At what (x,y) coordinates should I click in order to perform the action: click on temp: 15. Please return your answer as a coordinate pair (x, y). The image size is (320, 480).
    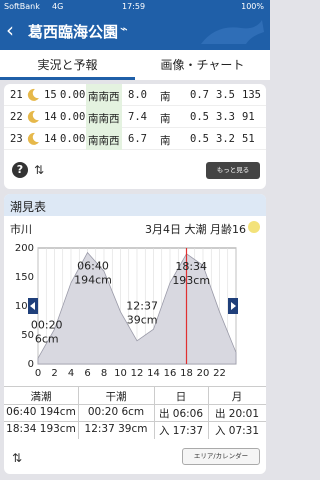
    Looking at the image, I should click on (50, 95).